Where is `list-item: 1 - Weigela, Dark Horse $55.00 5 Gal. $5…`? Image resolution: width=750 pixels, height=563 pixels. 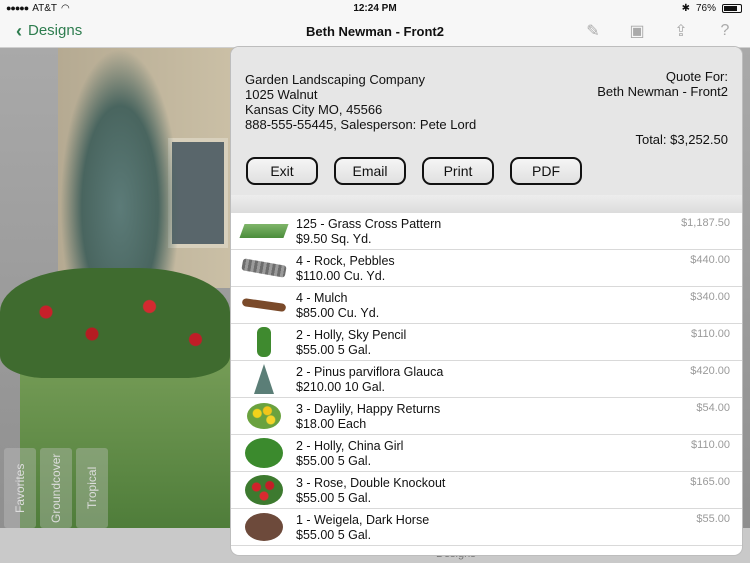 list-item: 1 - Weigela, Dark Horse $55.00 5 Gal. $5… is located at coordinates (486, 527).